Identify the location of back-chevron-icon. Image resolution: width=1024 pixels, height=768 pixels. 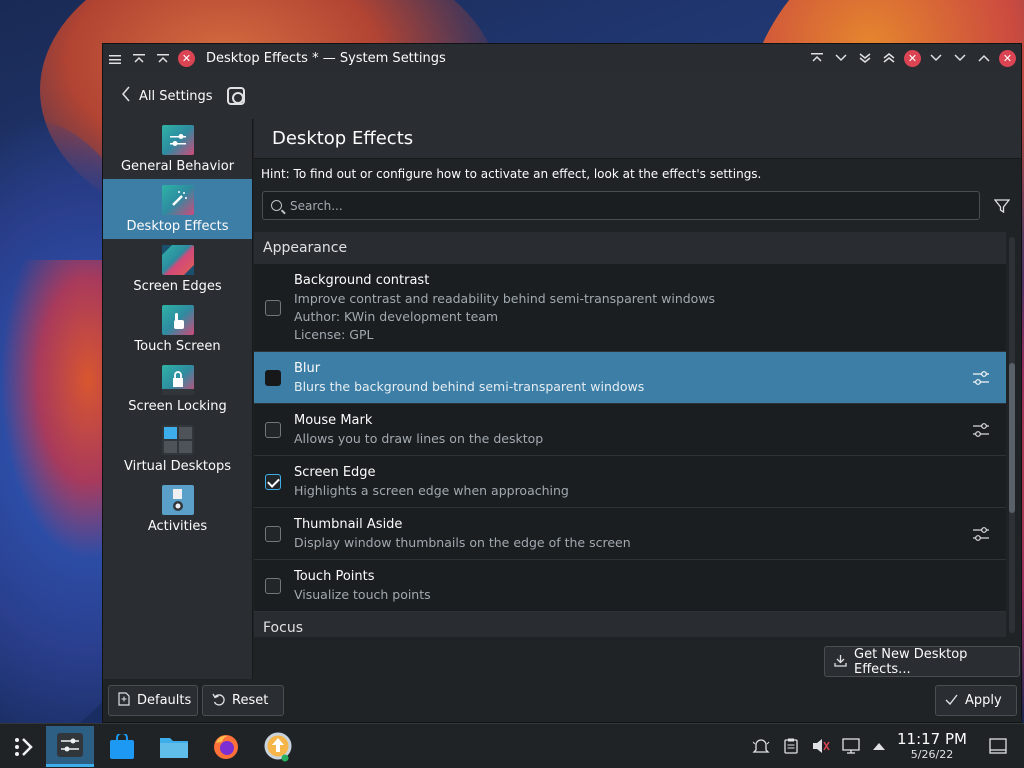
(126, 96).